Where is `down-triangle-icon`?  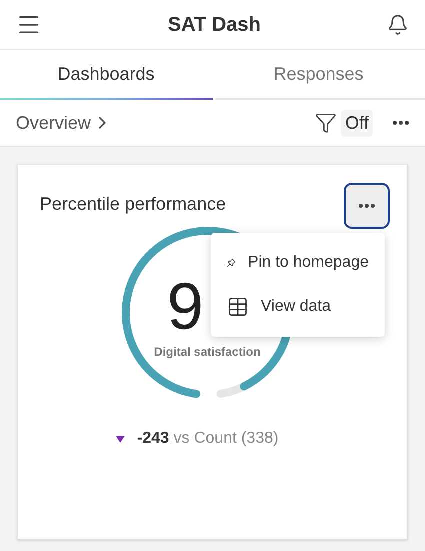
down-triangle-icon is located at coordinates (121, 439).